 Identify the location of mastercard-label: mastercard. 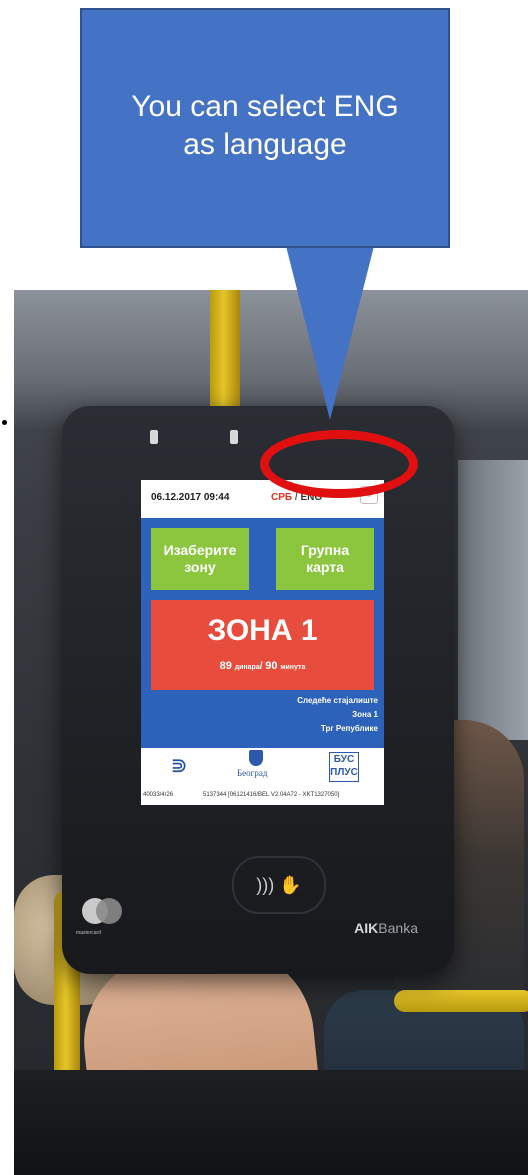
(89, 933).